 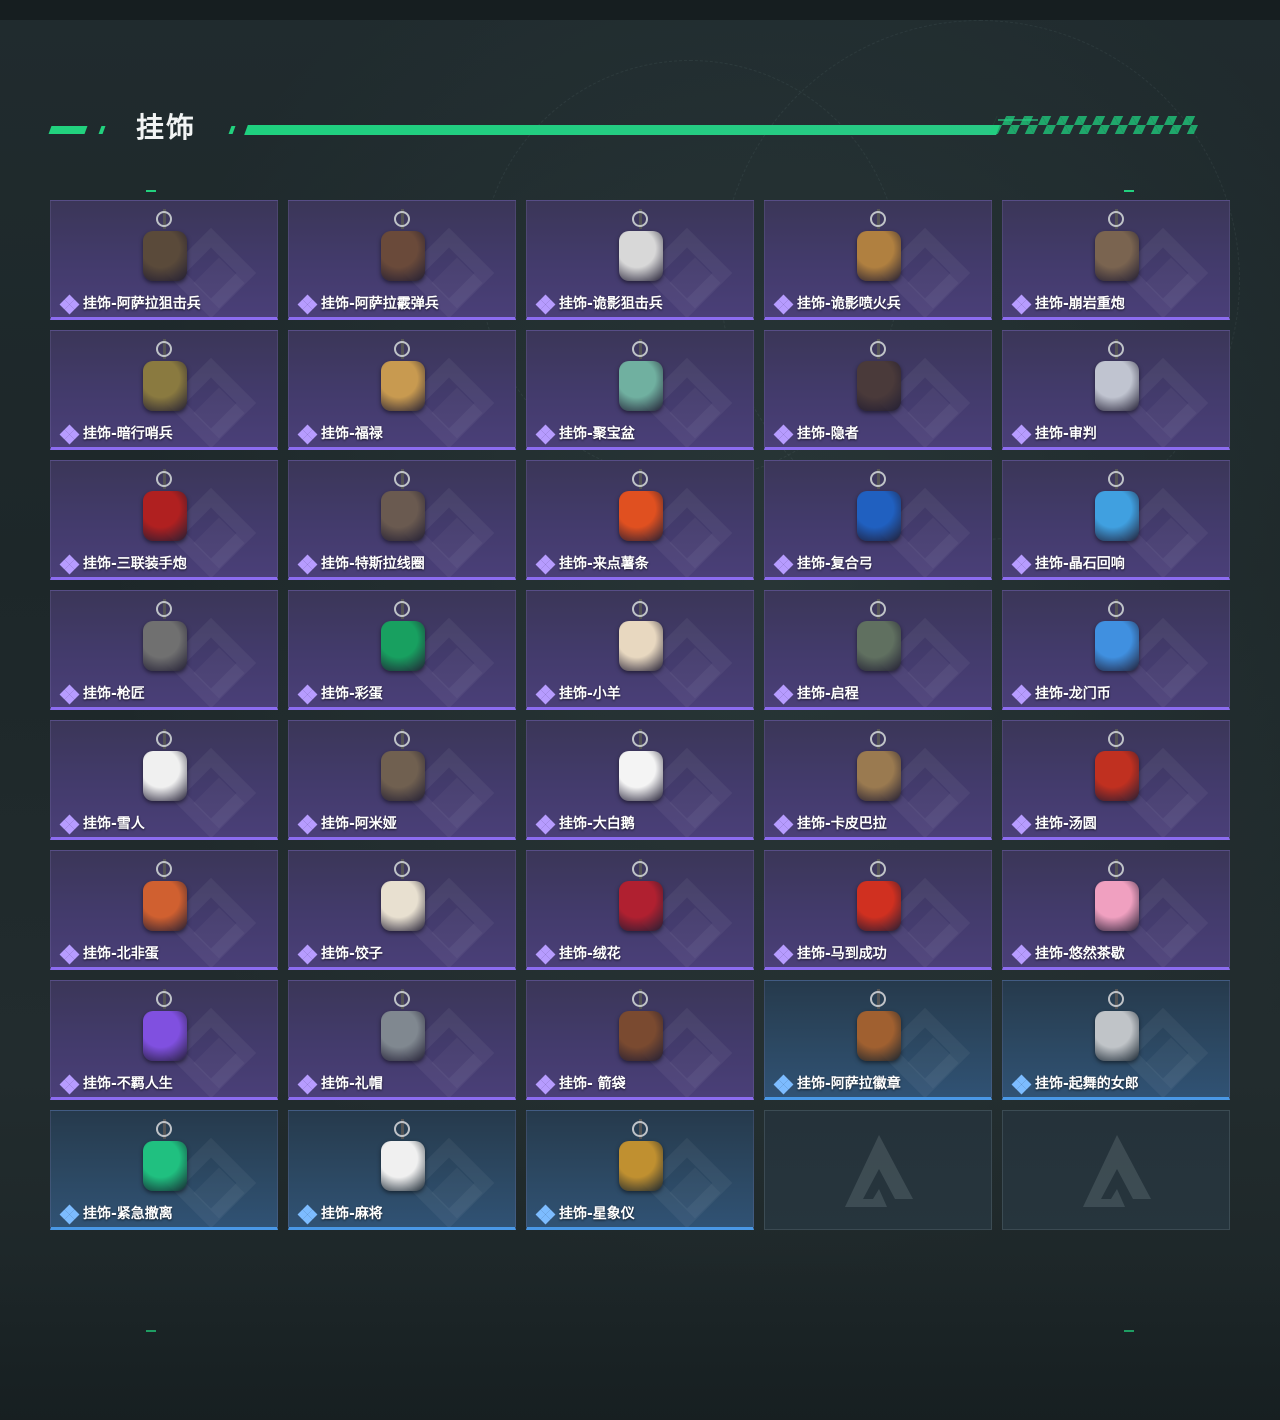 I want to click on charm-card: 挂饰-来点薯条, so click(x=640, y=520).